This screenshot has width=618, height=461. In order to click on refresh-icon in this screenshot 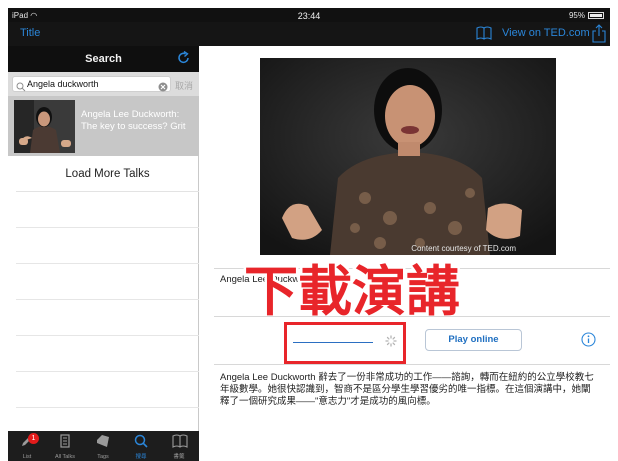, I will do `click(184, 60)`.